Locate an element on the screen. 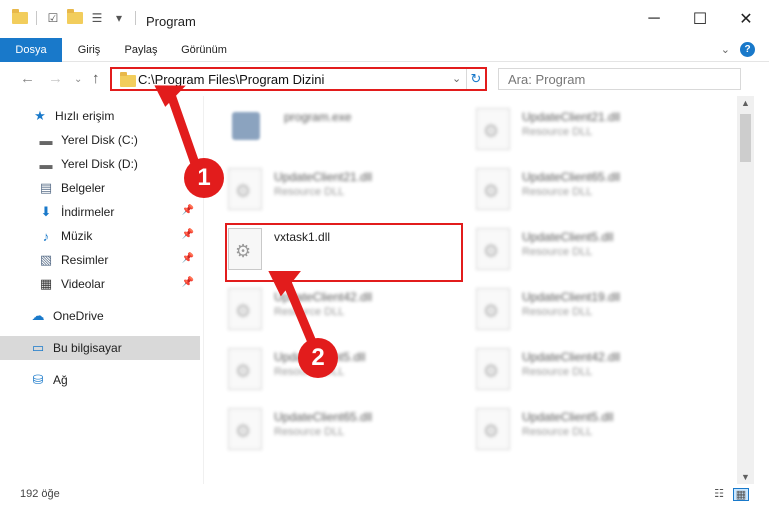 This screenshot has width=769, height=522. step-2-callout: 2 is located at coordinates (318, 358).